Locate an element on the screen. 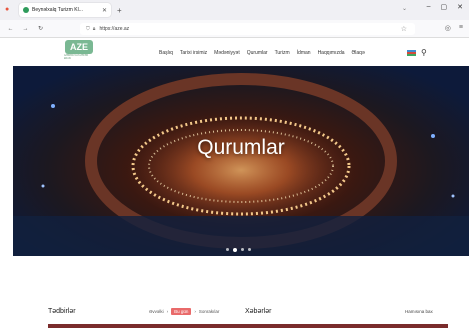  events-filter: Əvvəlki › Bu gün › Sonrakılar is located at coordinates (184, 311).